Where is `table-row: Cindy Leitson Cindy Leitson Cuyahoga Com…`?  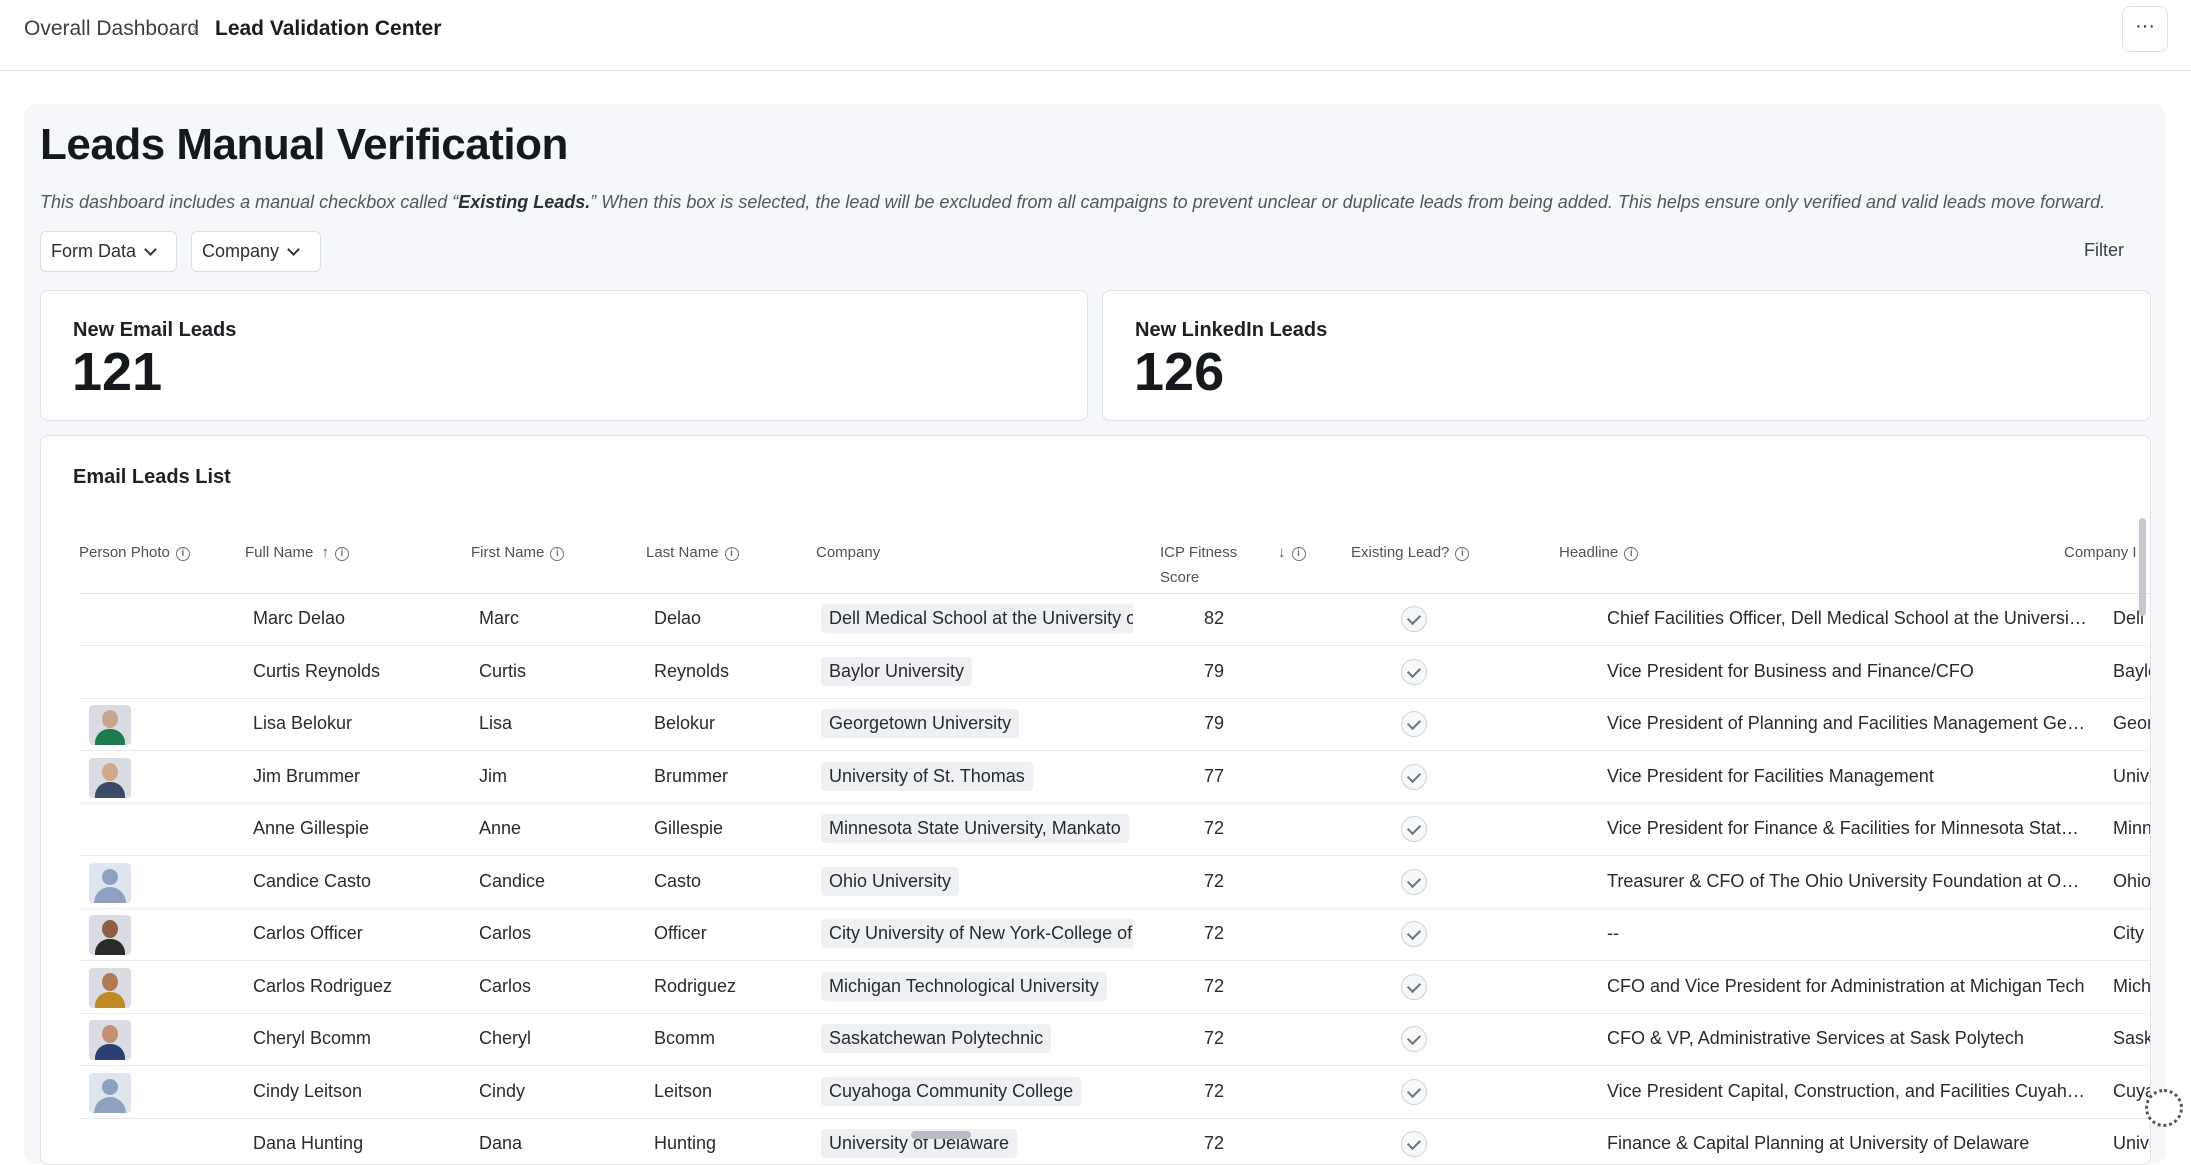 table-row: Cindy Leitson Cindy Leitson Cuyahoga Com… is located at coordinates (1114, 1093).